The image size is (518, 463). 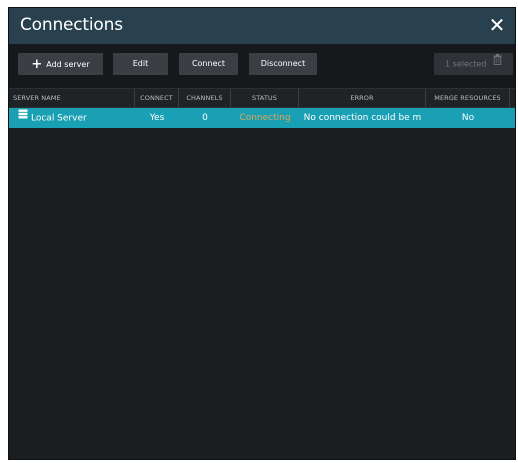 What do you see at coordinates (265, 98) in the screenshot?
I see `header-status: STATUS` at bounding box center [265, 98].